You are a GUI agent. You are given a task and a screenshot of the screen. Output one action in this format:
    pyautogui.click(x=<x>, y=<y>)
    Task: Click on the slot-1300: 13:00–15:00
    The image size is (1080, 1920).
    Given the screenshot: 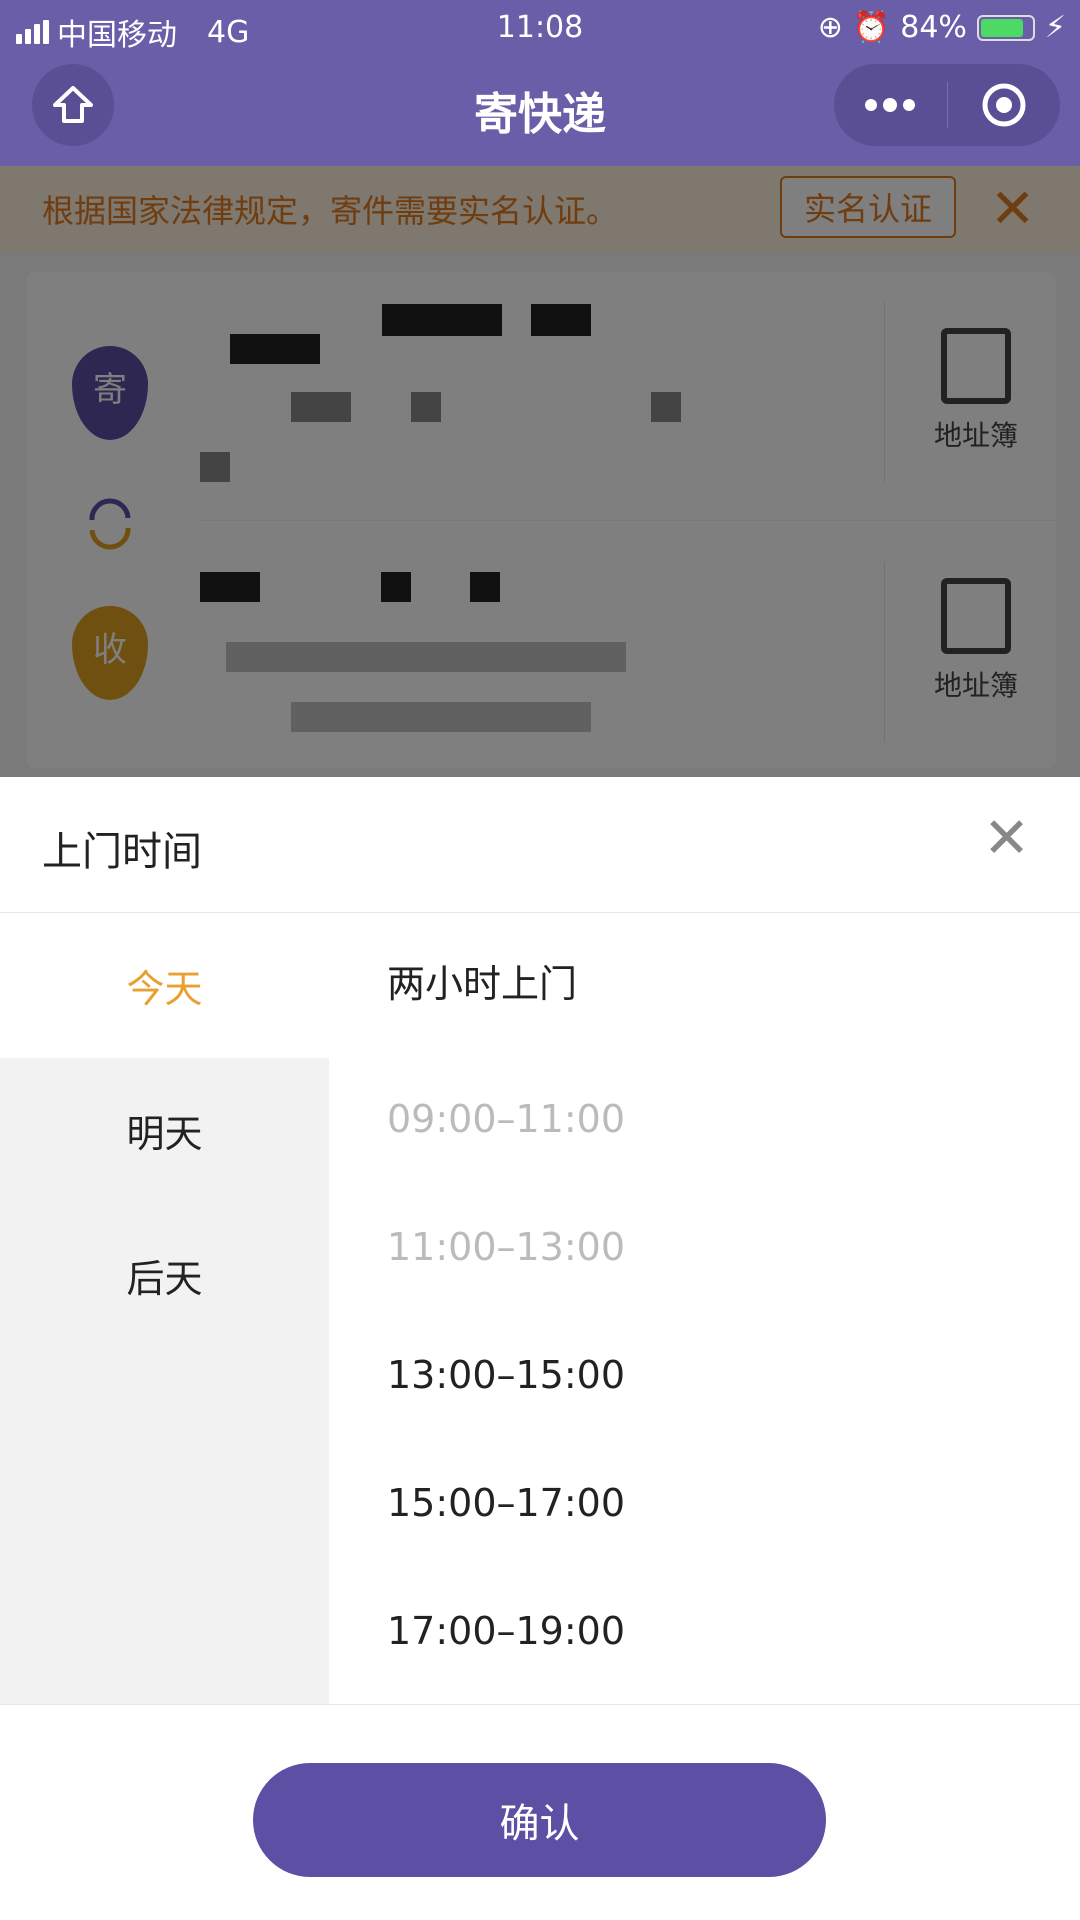 What is the action you would take?
    pyautogui.click(x=506, y=1375)
    